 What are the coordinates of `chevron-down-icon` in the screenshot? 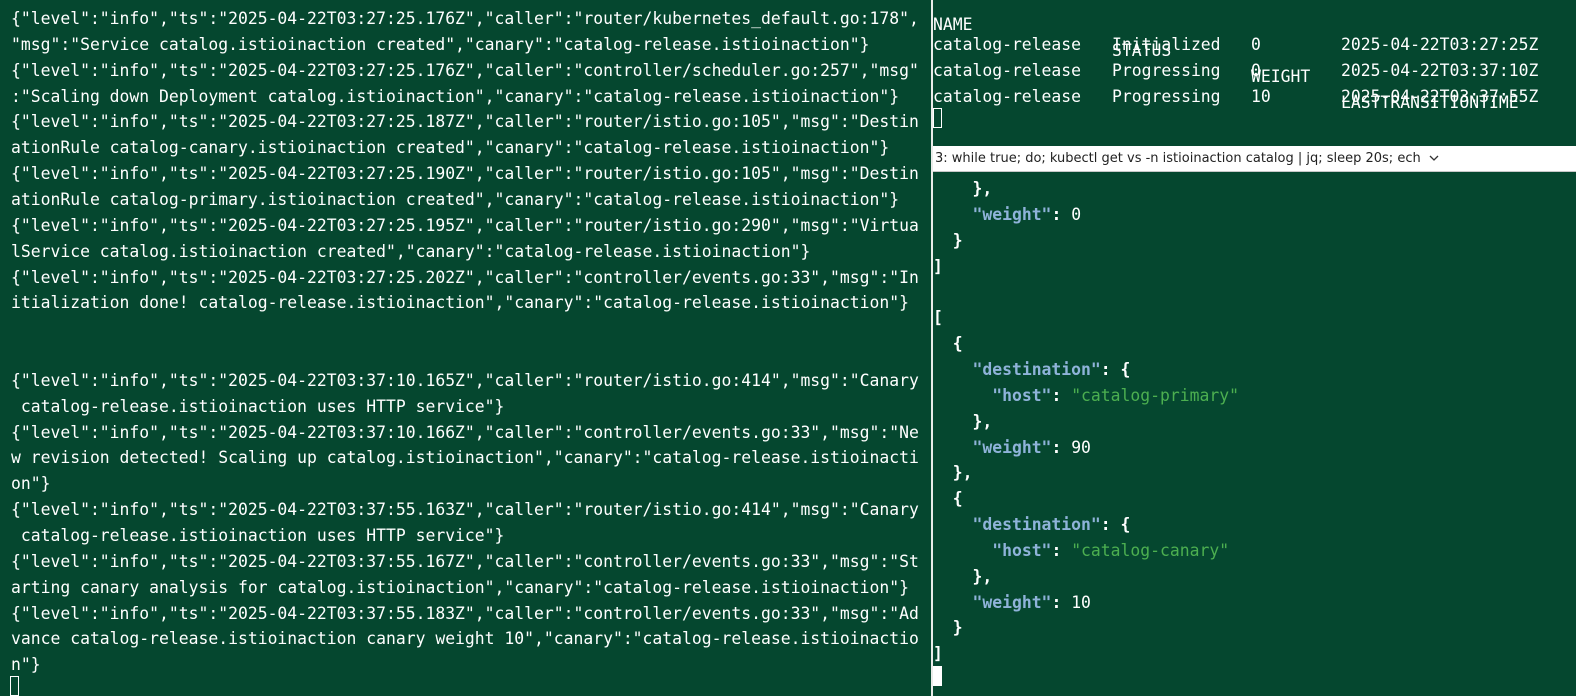 It's located at (1434, 158).